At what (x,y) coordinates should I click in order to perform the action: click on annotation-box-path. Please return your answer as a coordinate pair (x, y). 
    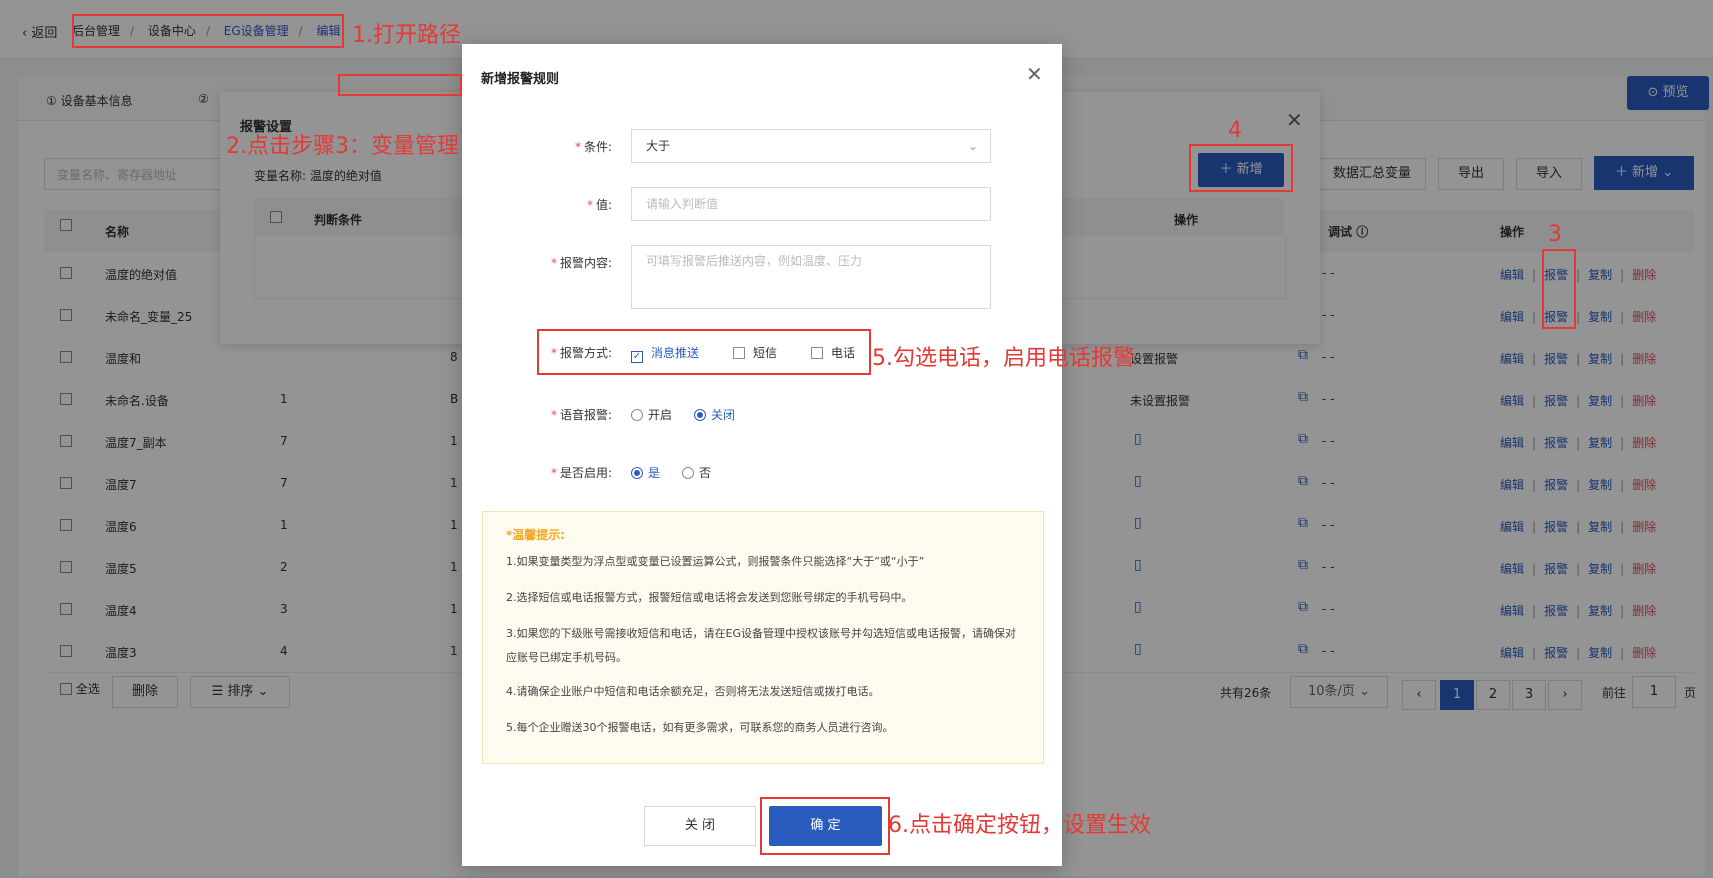
    Looking at the image, I should click on (208, 31).